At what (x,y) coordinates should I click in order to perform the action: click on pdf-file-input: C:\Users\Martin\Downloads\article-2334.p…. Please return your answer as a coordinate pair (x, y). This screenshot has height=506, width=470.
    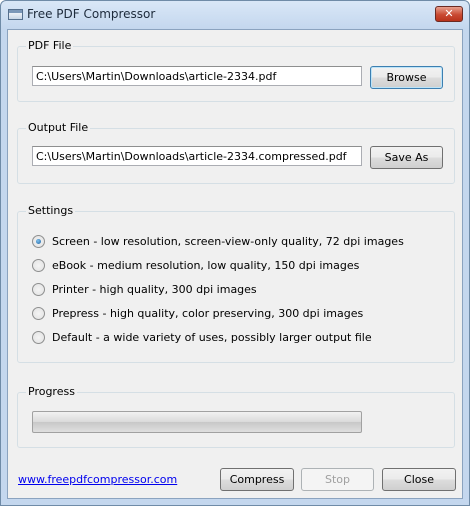
    Looking at the image, I should click on (197, 76).